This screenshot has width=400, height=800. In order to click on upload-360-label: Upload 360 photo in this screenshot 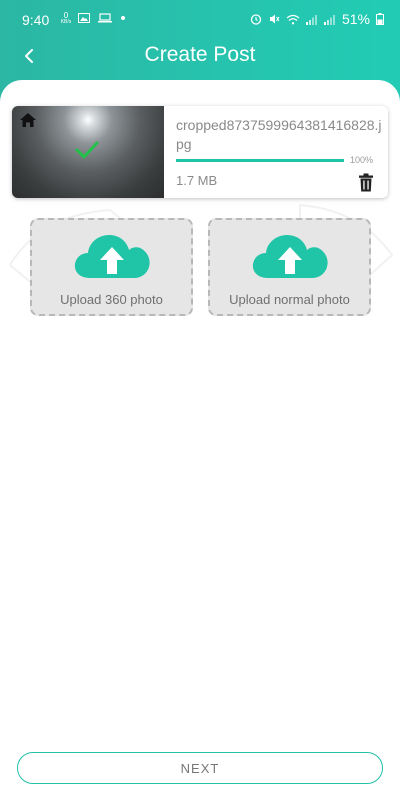, I will do `click(111, 299)`.